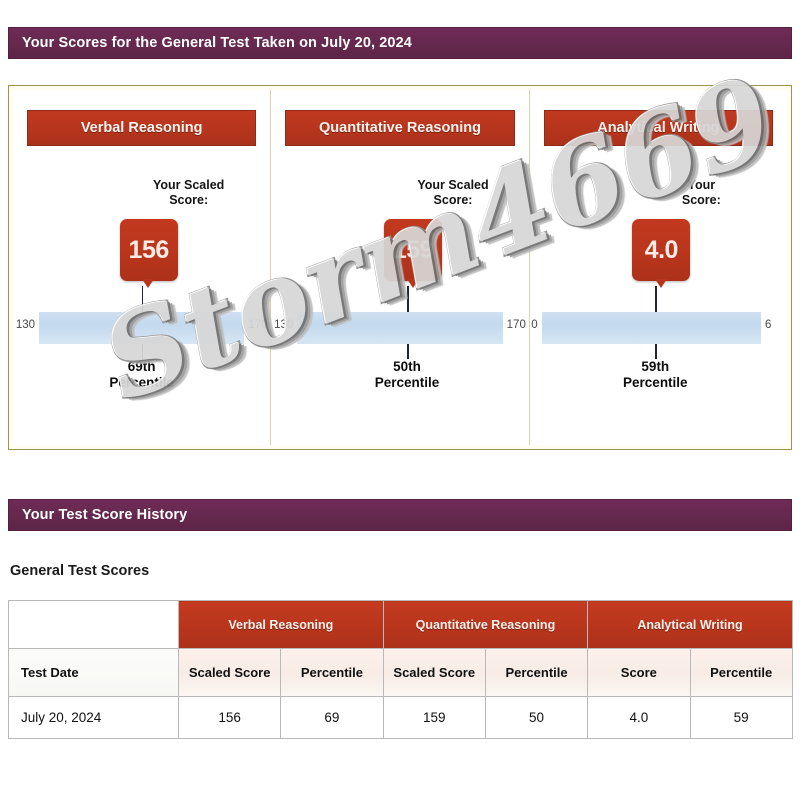  I want to click on score-chip-pointer-quant, so click(412, 283).